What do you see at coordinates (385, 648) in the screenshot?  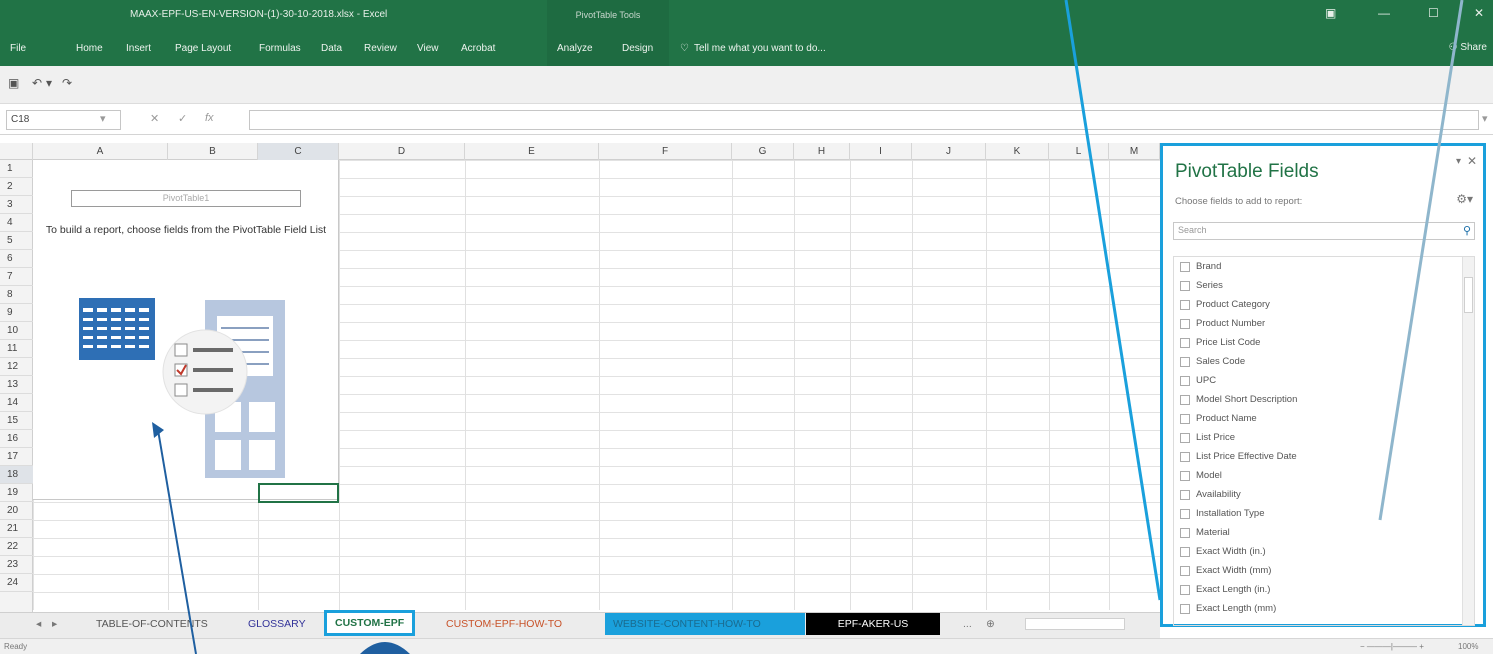 I see `callout-marker` at bounding box center [385, 648].